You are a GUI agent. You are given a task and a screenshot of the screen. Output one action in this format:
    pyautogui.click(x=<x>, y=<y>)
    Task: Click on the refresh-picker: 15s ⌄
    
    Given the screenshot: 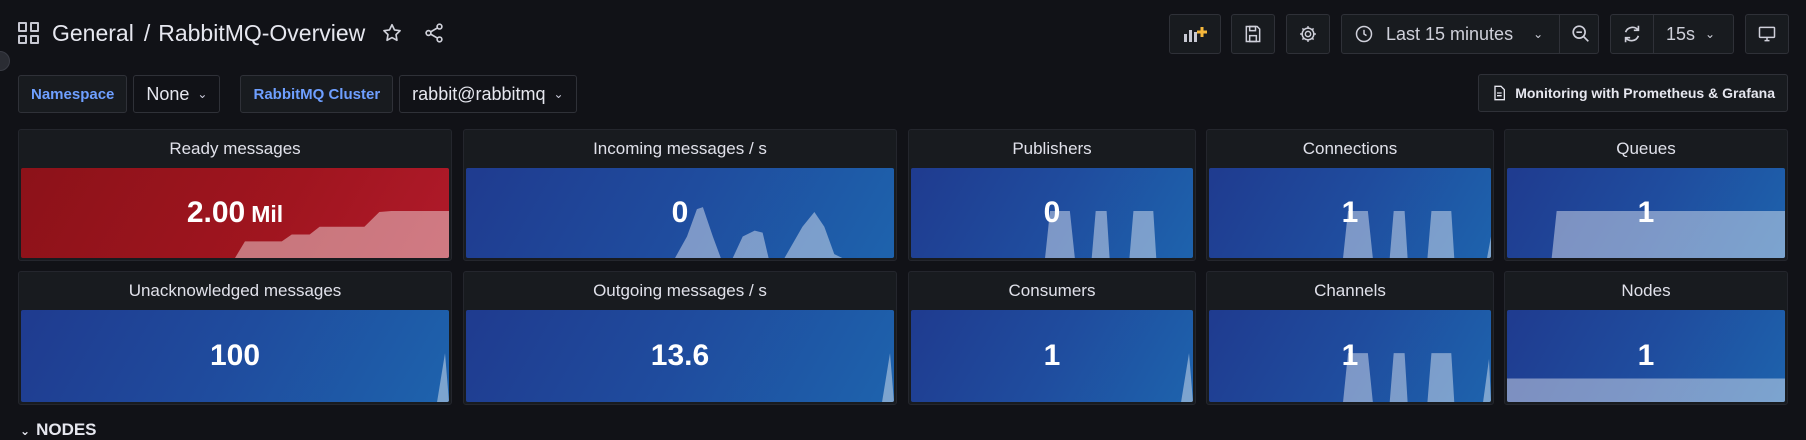 What is the action you would take?
    pyautogui.click(x=1672, y=34)
    